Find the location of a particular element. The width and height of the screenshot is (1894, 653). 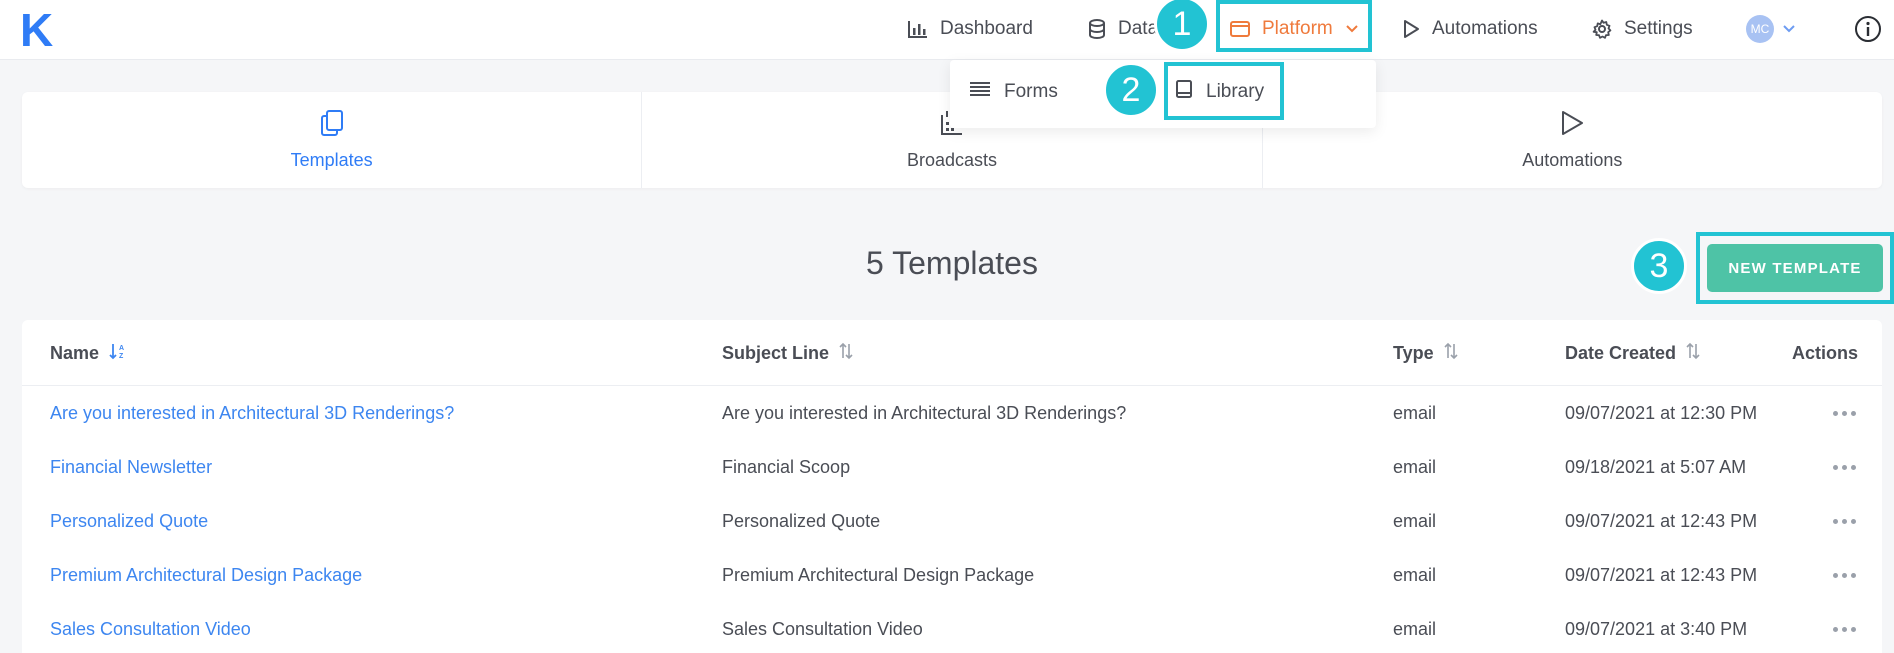

nav-automations: Automations is located at coordinates (1470, 29).